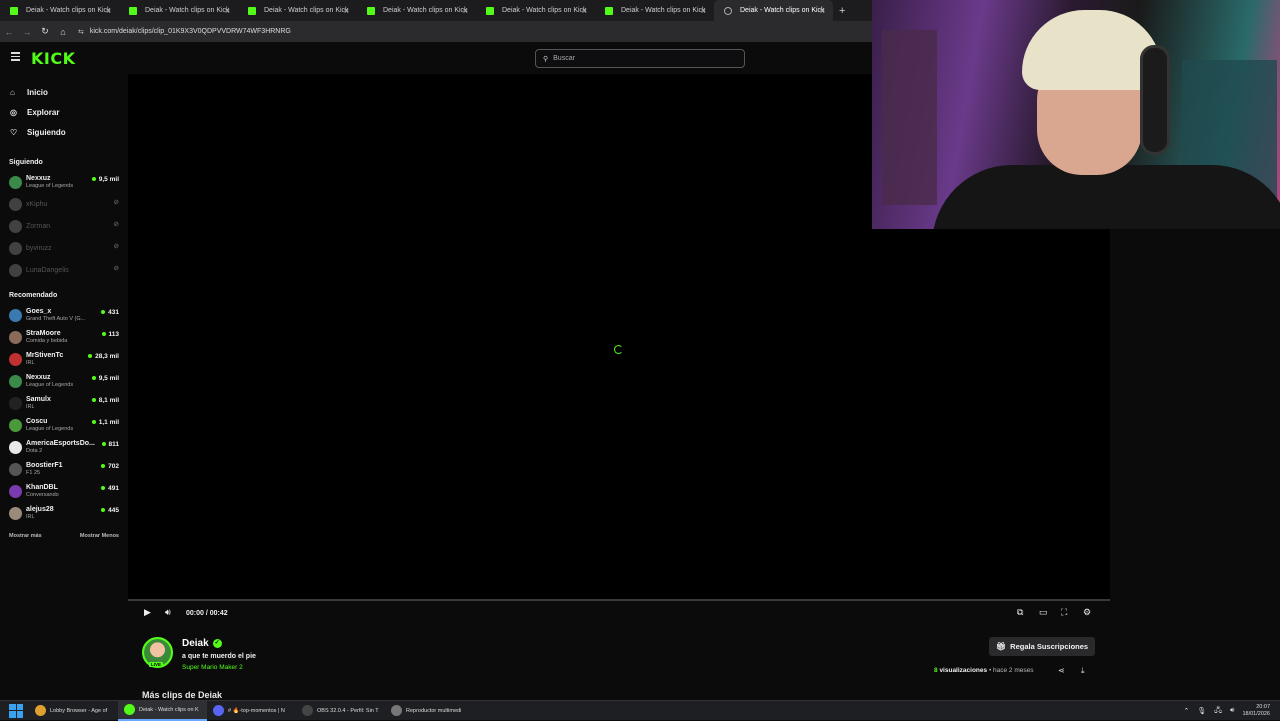  I want to click on theater-icon: ▭, so click(1043, 612).